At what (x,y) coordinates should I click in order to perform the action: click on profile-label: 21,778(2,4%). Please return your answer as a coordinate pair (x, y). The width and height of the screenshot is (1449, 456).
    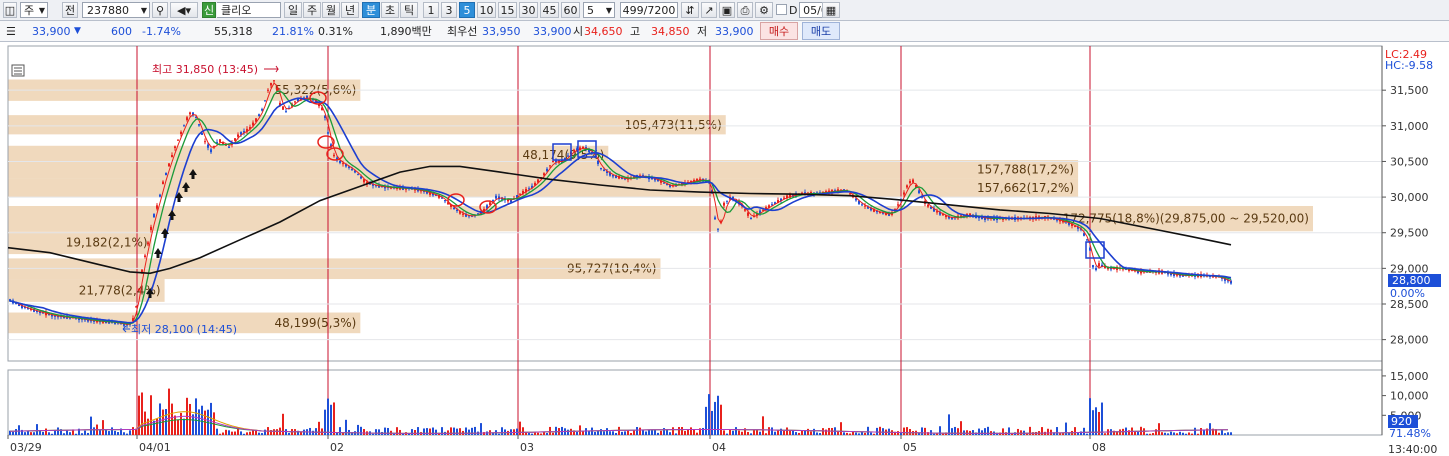
    Looking at the image, I should click on (120, 290).